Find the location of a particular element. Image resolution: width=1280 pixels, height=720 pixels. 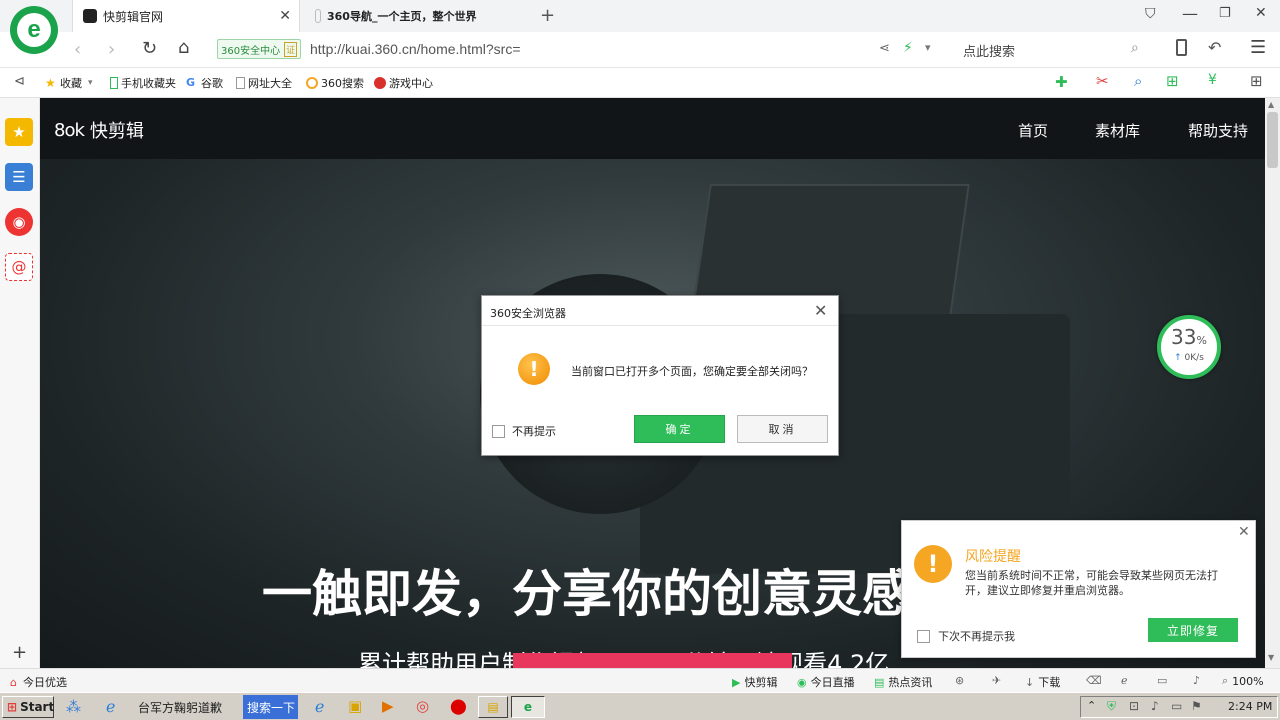

status-volume-icon: ♪ is located at coordinates (1196, 680).